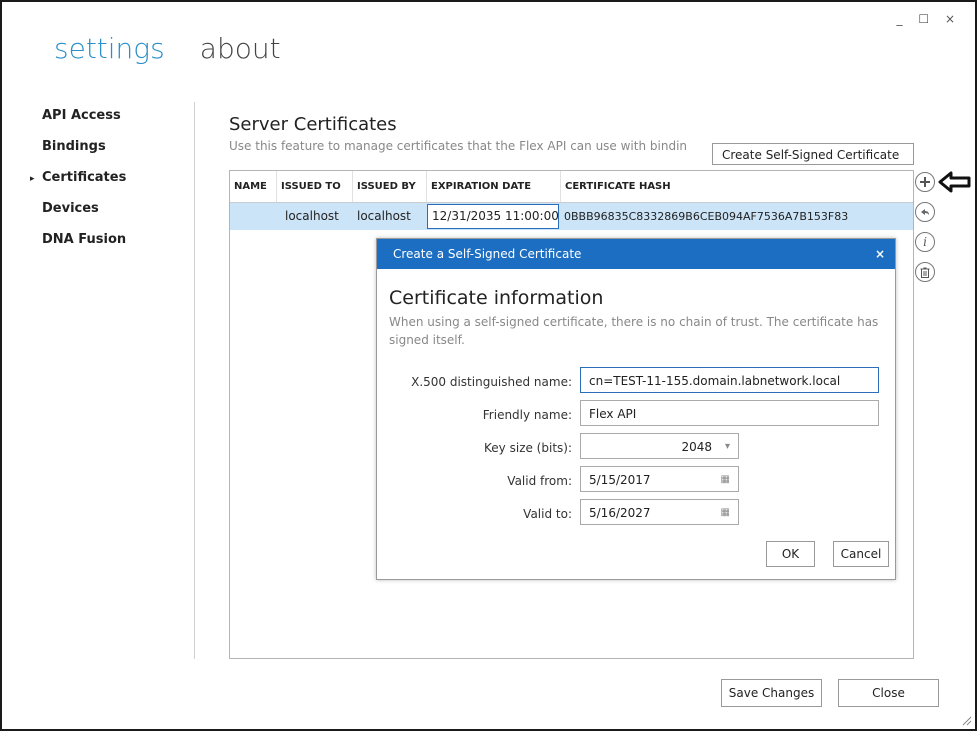  Describe the element at coordinates (729, 380) in the screenshot. I see `dn-field: cn=TEST-11-155.domain.labnetwork.local` at that location.